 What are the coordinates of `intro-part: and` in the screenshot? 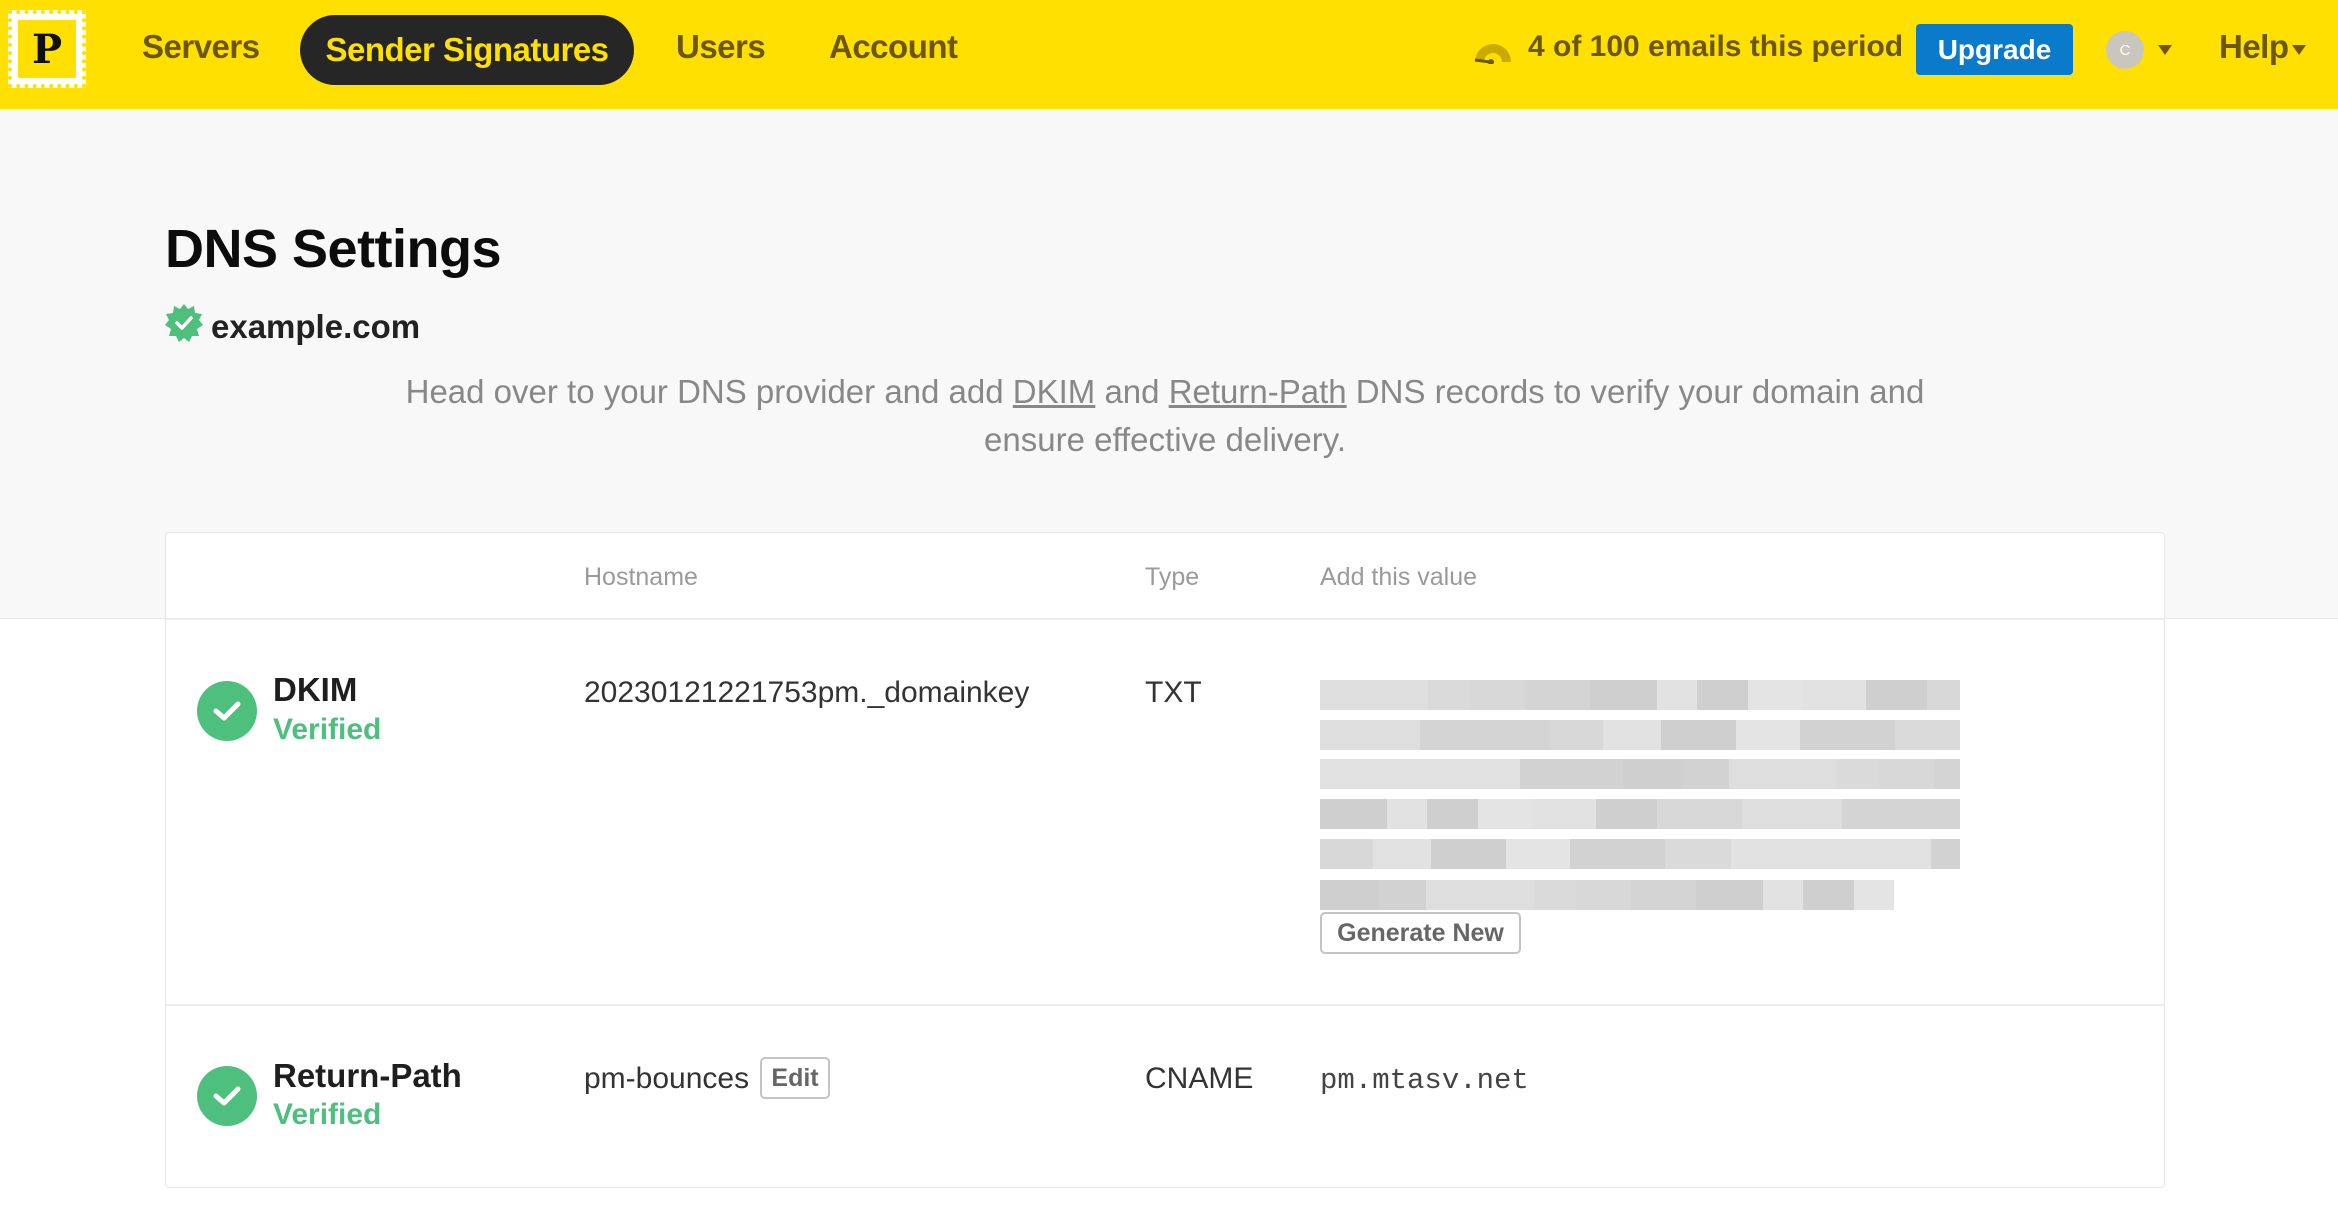 It's located at (1132, 391).